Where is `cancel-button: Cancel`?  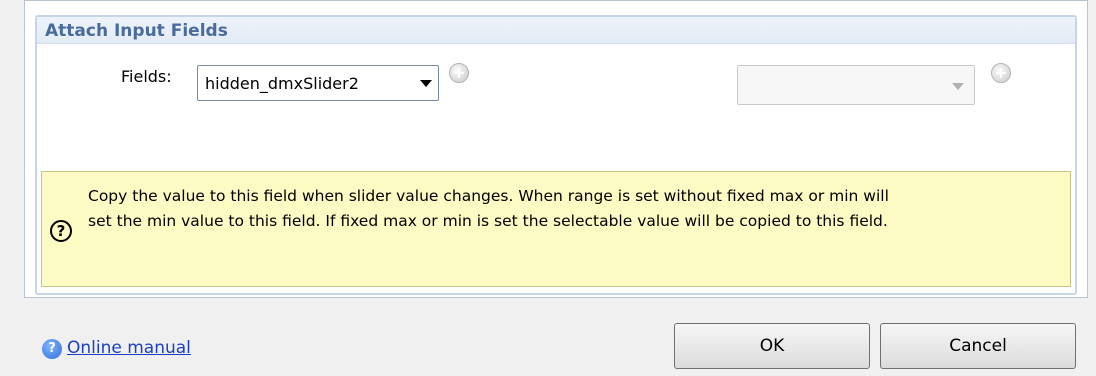 cancel-button: Cancel is located at coordinates (978, 346).